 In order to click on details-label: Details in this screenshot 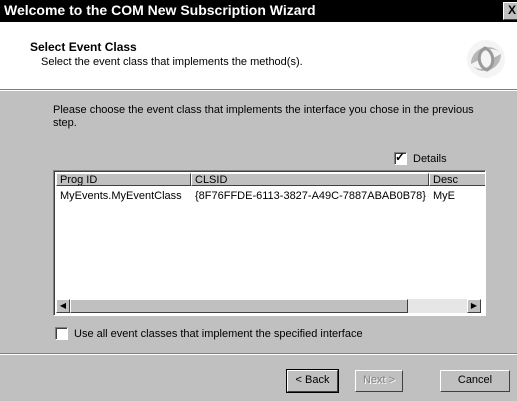, I will do `click(430, 158)`.